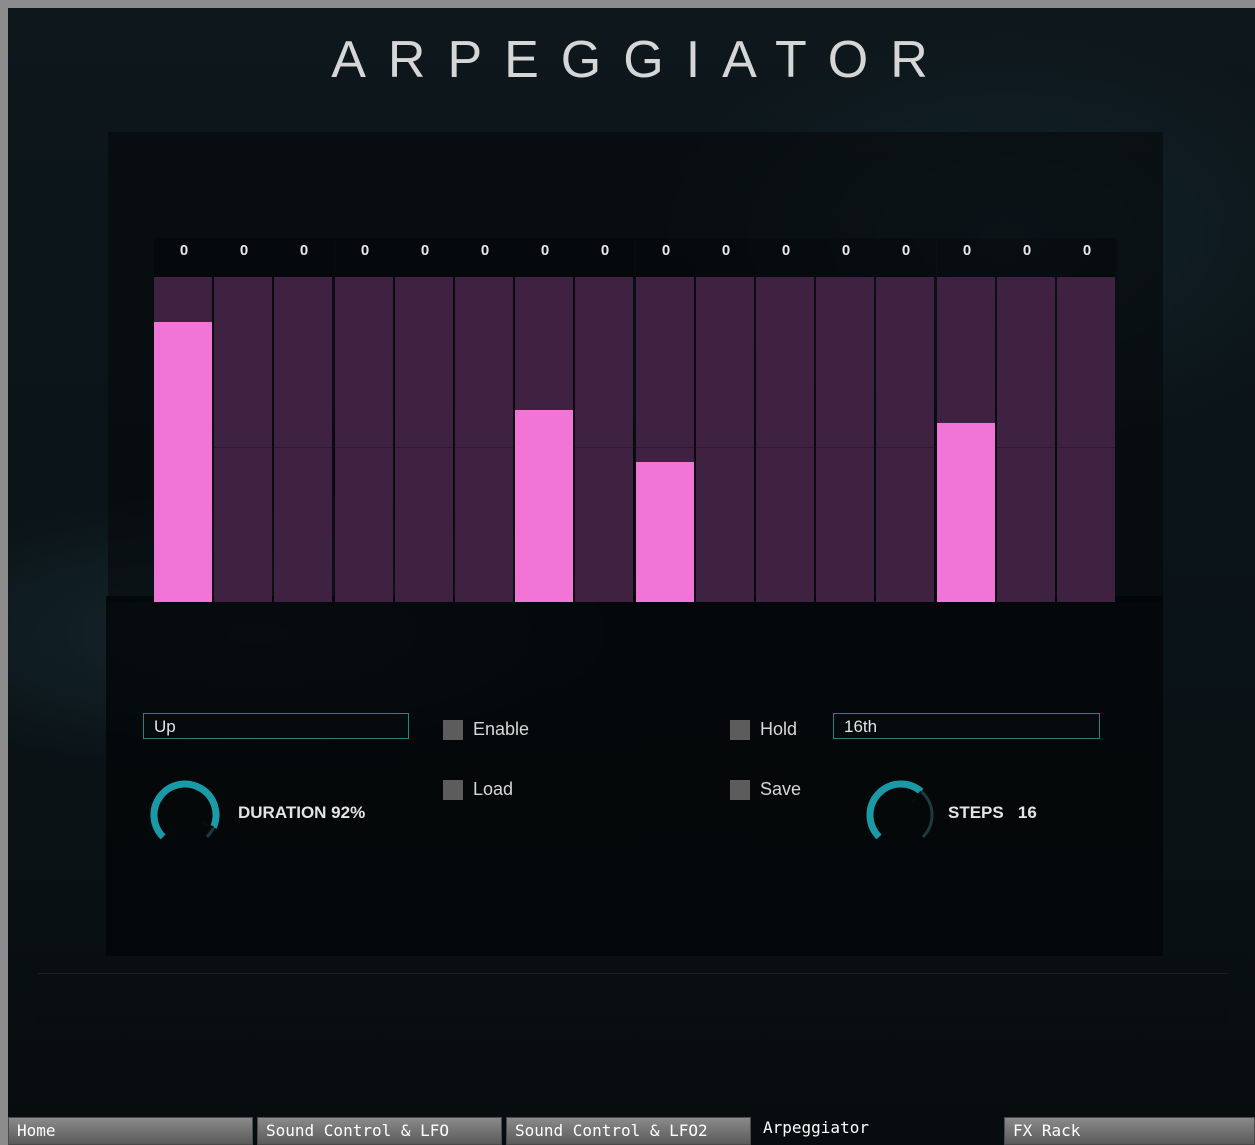 This screenshot has width=1255, height=1145. I want to click on load-label: Load, so click(493, 789).